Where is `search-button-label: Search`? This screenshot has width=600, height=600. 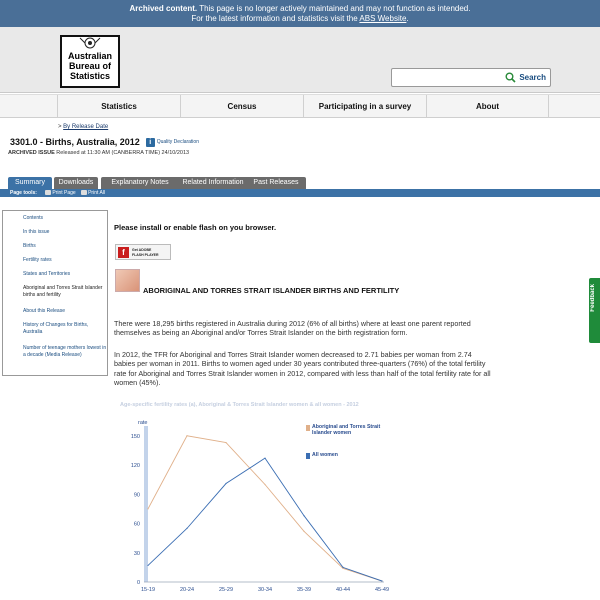
search-button-label: Search is located at coordinates (532, 77).